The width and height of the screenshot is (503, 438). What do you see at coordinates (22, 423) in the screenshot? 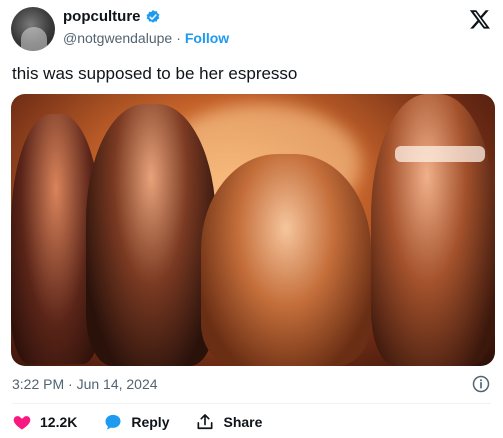
I see `heart-icon` at bounding box center [22, 423].